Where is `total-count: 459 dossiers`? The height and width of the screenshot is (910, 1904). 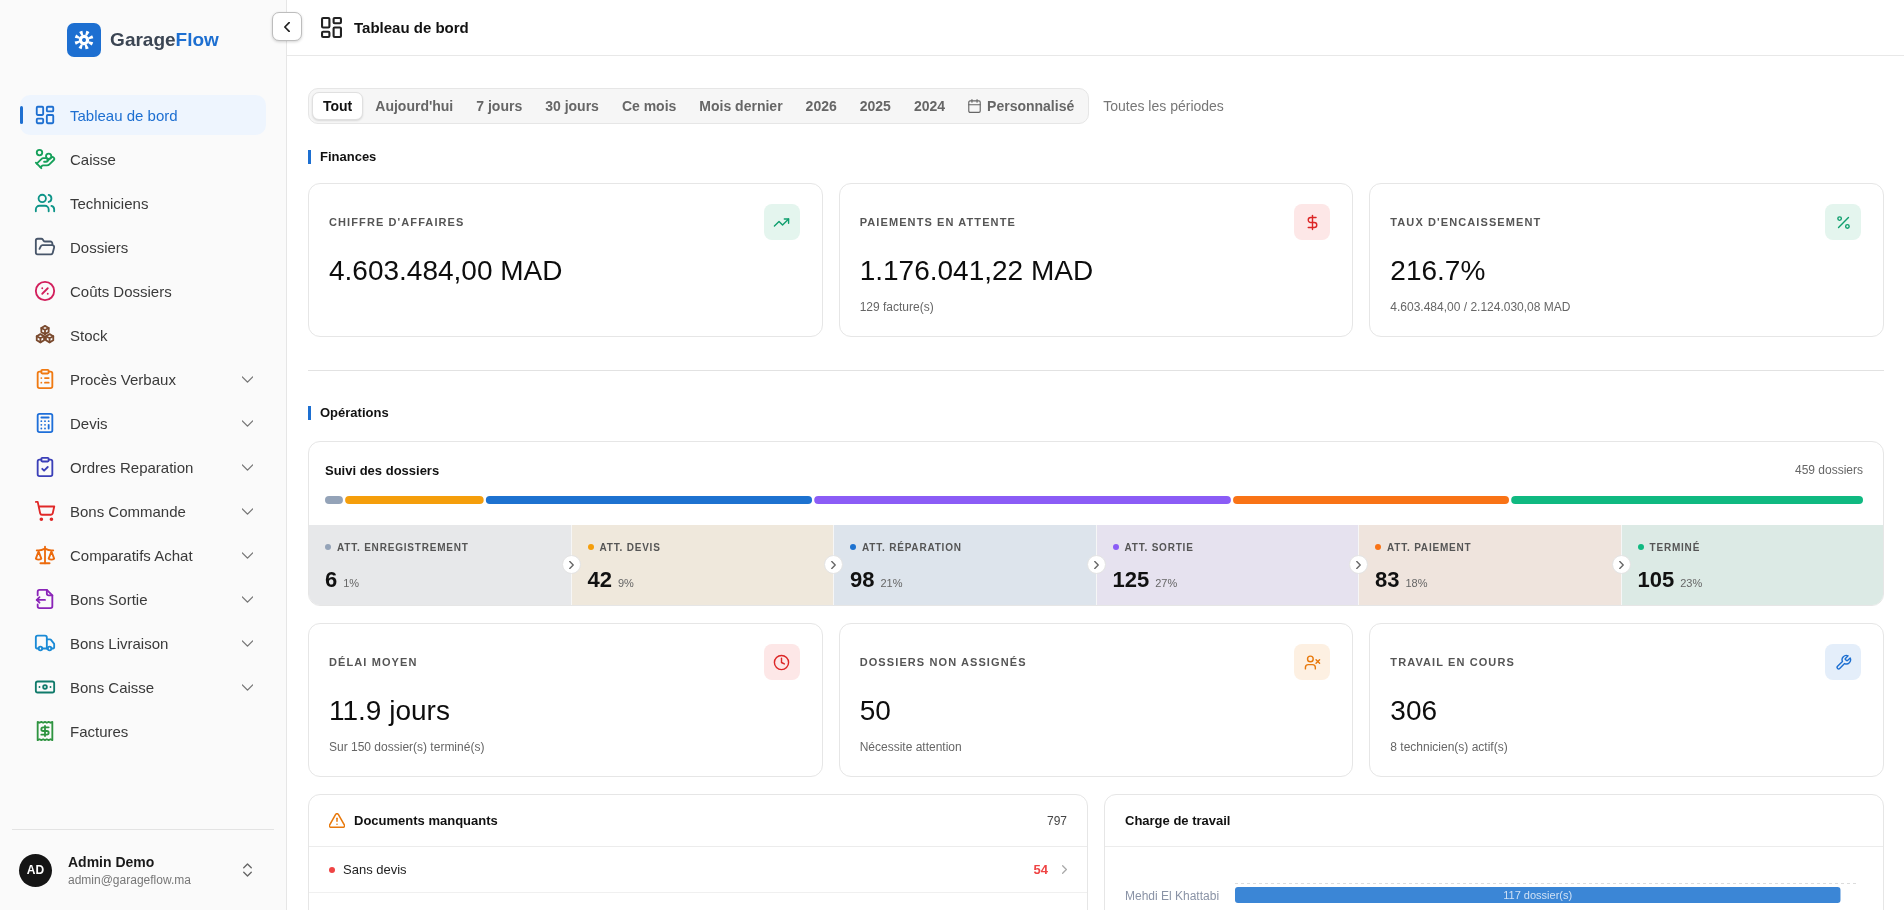 total-count: 459 dossiers is located at coordinates (1828, 470).